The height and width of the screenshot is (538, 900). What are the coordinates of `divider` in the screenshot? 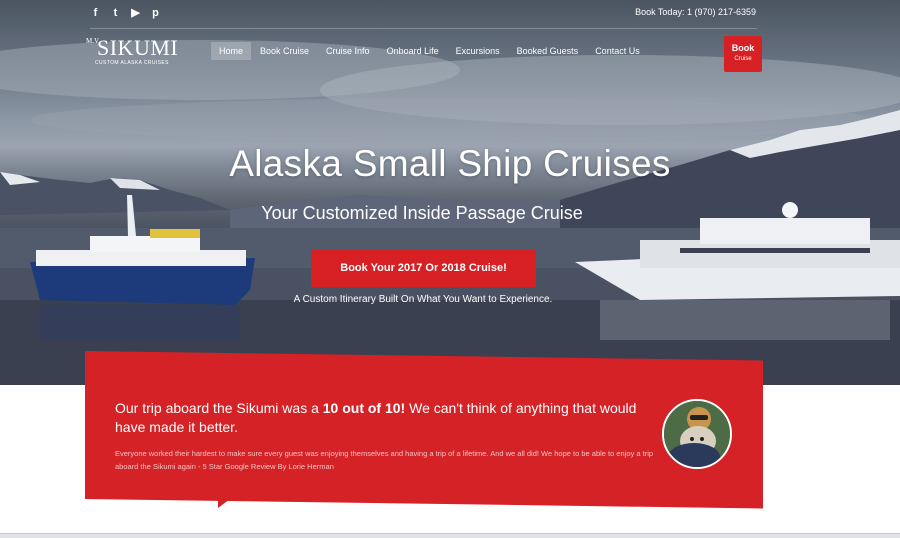 It's located at (423, 28).